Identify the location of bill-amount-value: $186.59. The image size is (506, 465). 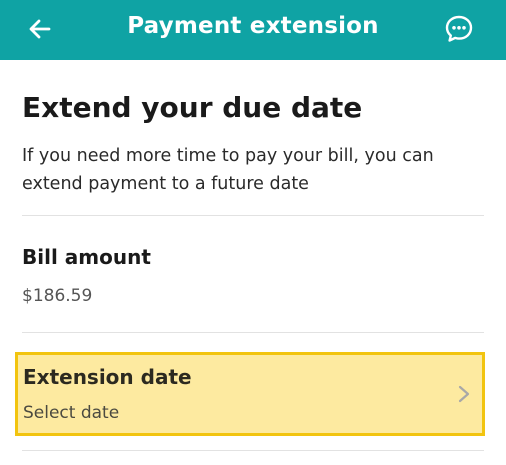
(57, 296).